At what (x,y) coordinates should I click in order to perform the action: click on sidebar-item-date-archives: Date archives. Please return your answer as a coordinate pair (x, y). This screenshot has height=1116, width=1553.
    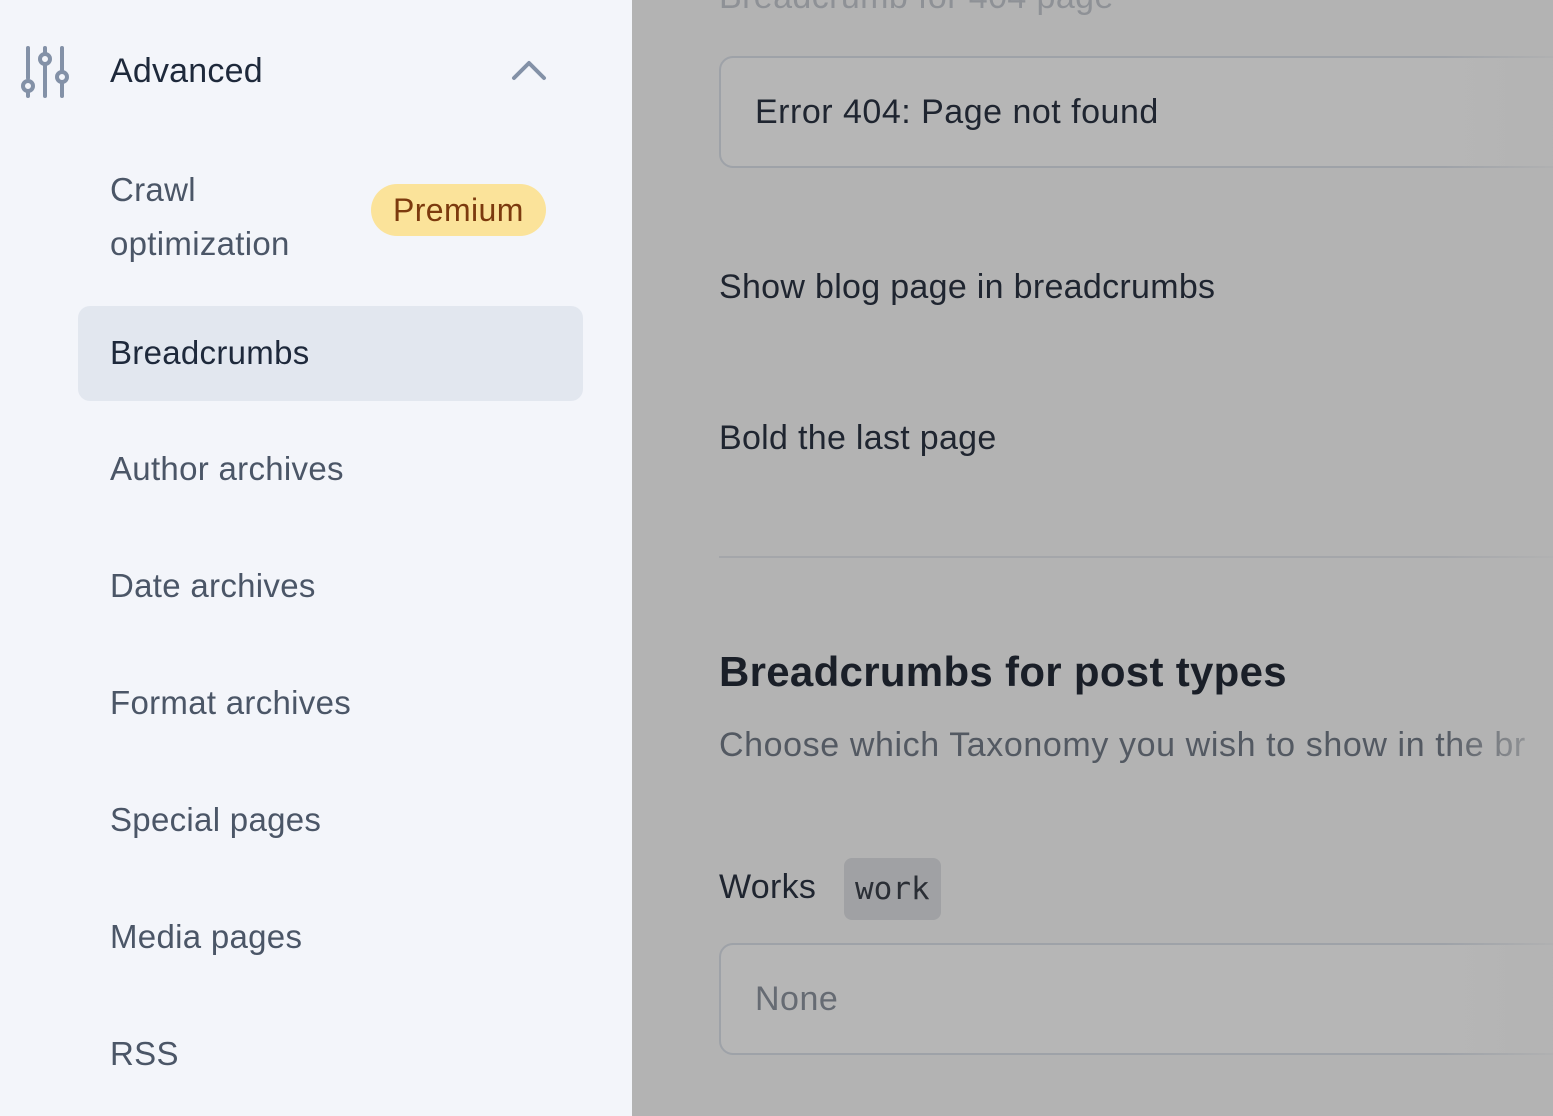
    Looking at the image, I should click on (330, 589).